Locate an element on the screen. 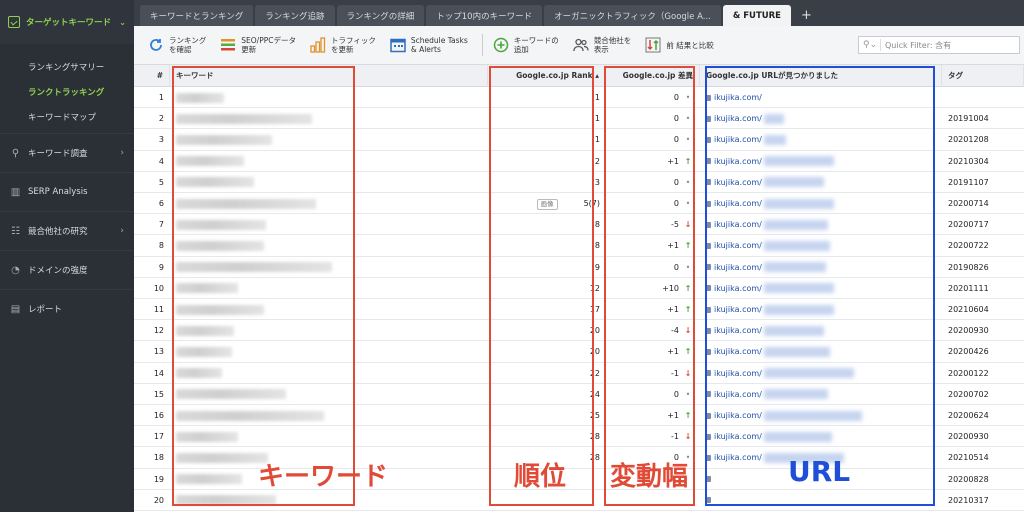  show-competitors-button: 競合他社を 表示 is located at coordinates (602, 45).